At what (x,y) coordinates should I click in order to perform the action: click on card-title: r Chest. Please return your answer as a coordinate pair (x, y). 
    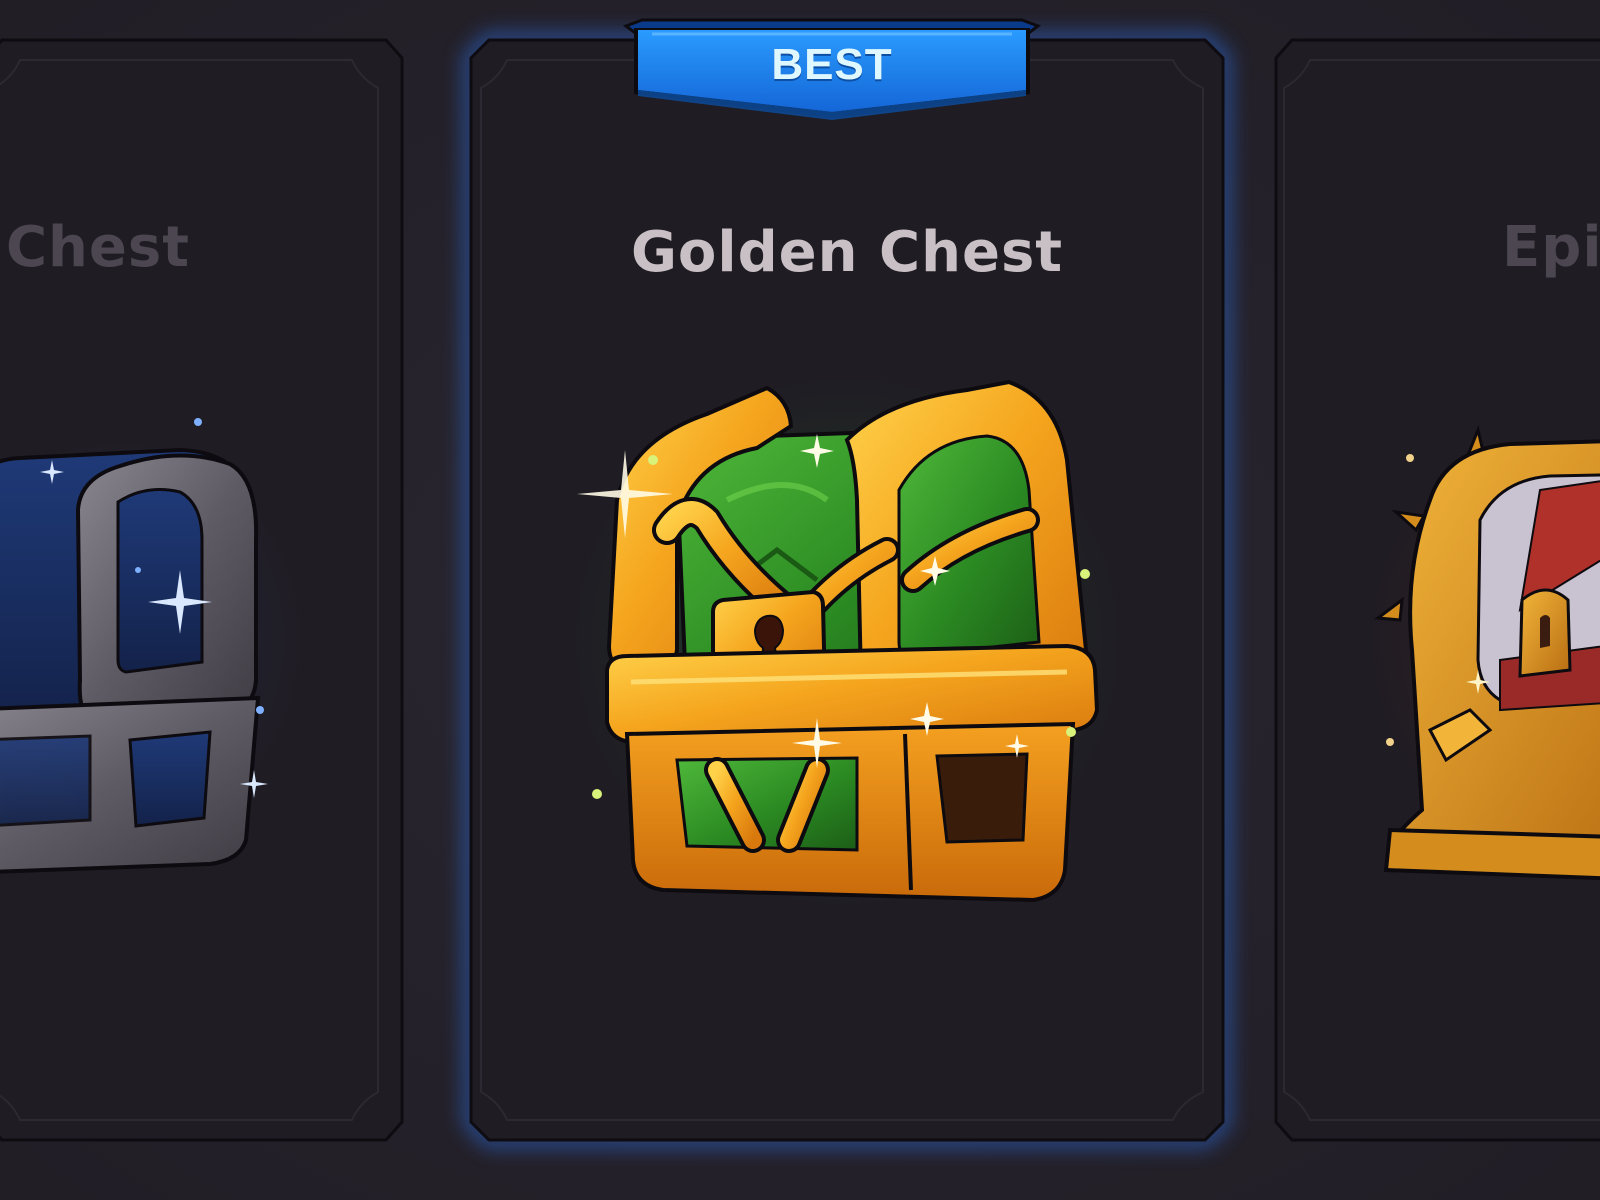
    Looking at the image, I should click on (95, 247).